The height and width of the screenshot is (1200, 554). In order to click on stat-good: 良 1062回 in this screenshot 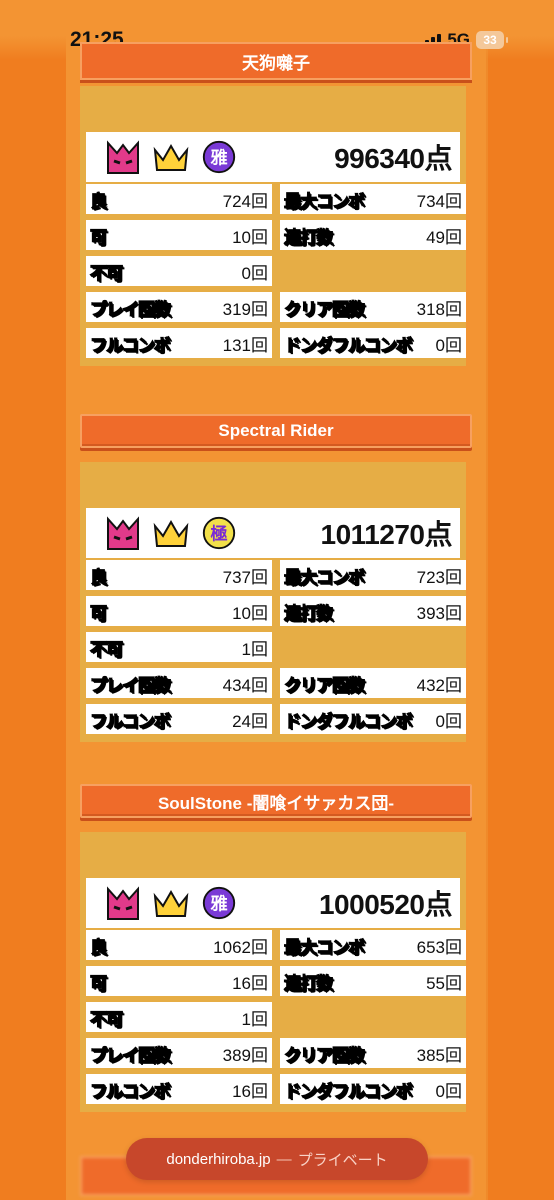, I will do `click(179, 945)`.